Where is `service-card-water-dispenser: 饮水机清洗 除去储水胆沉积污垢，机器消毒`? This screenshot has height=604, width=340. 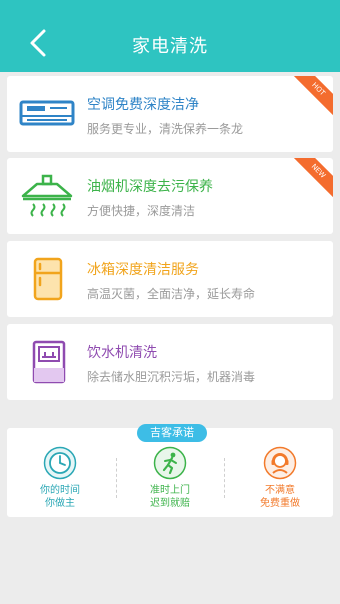 service-card-water-dispenser: 饮水机清洗 除去储水胆沉积污垢，机器消毒 is located at coordinates (170, 362).